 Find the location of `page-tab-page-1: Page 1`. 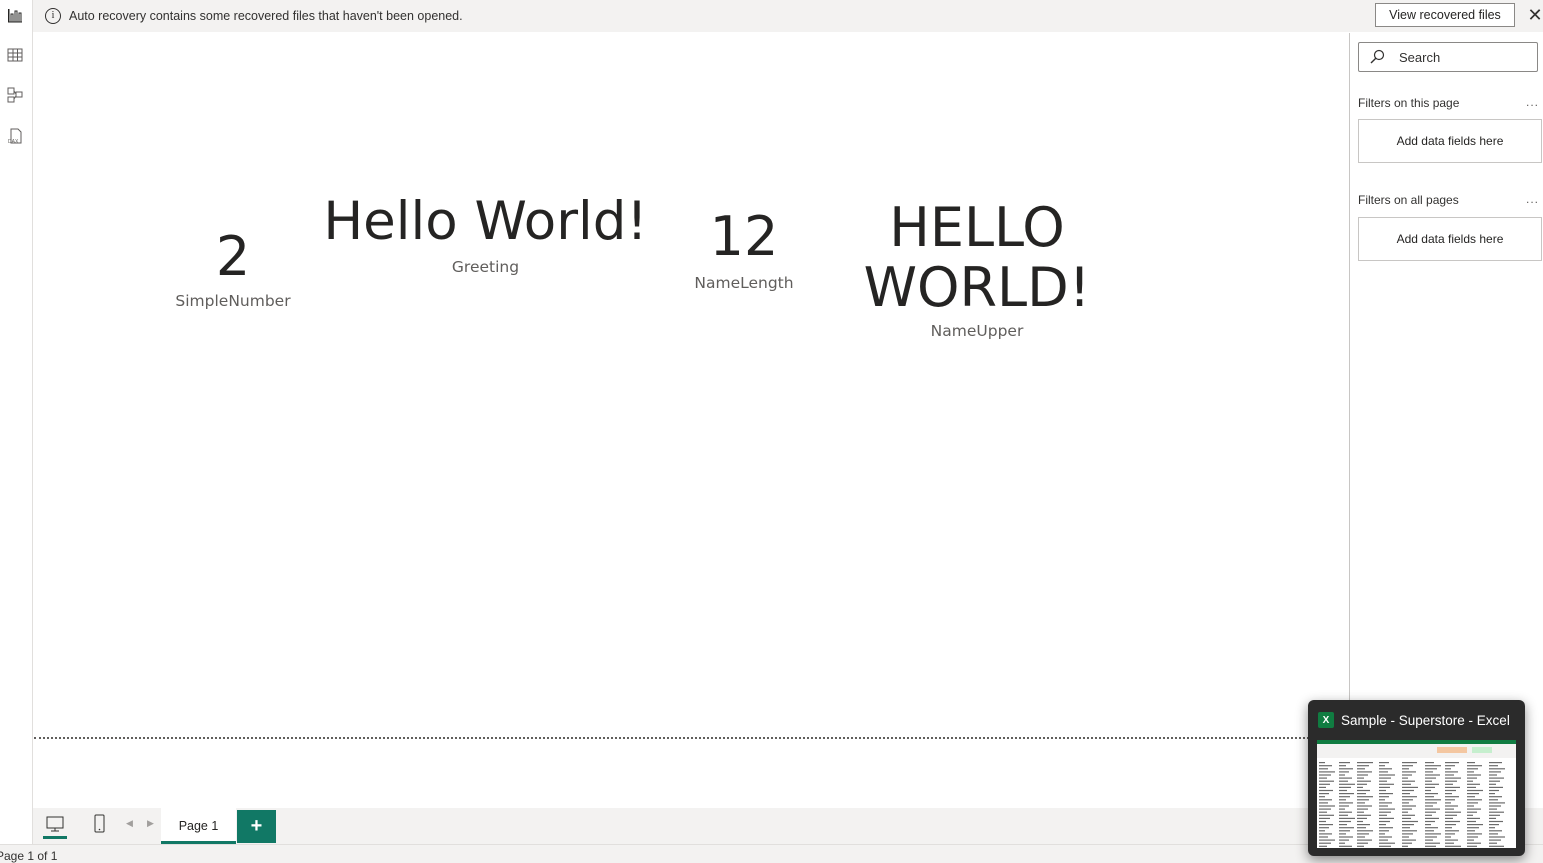

page-tab-page-1: Page 1 is located at coordinates (198, 826).